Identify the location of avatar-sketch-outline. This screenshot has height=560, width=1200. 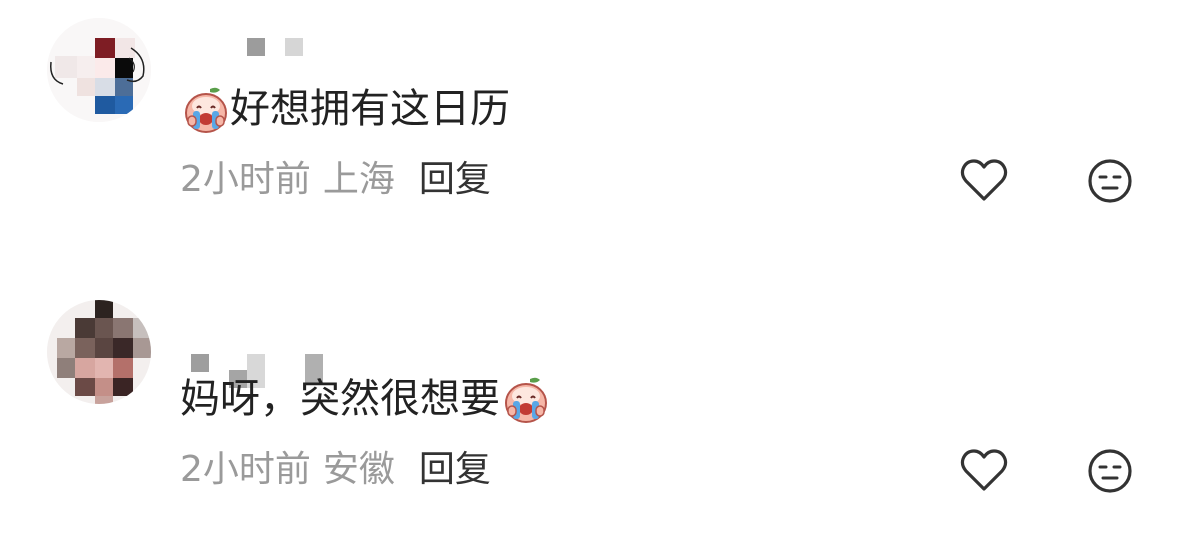
(97, 66).